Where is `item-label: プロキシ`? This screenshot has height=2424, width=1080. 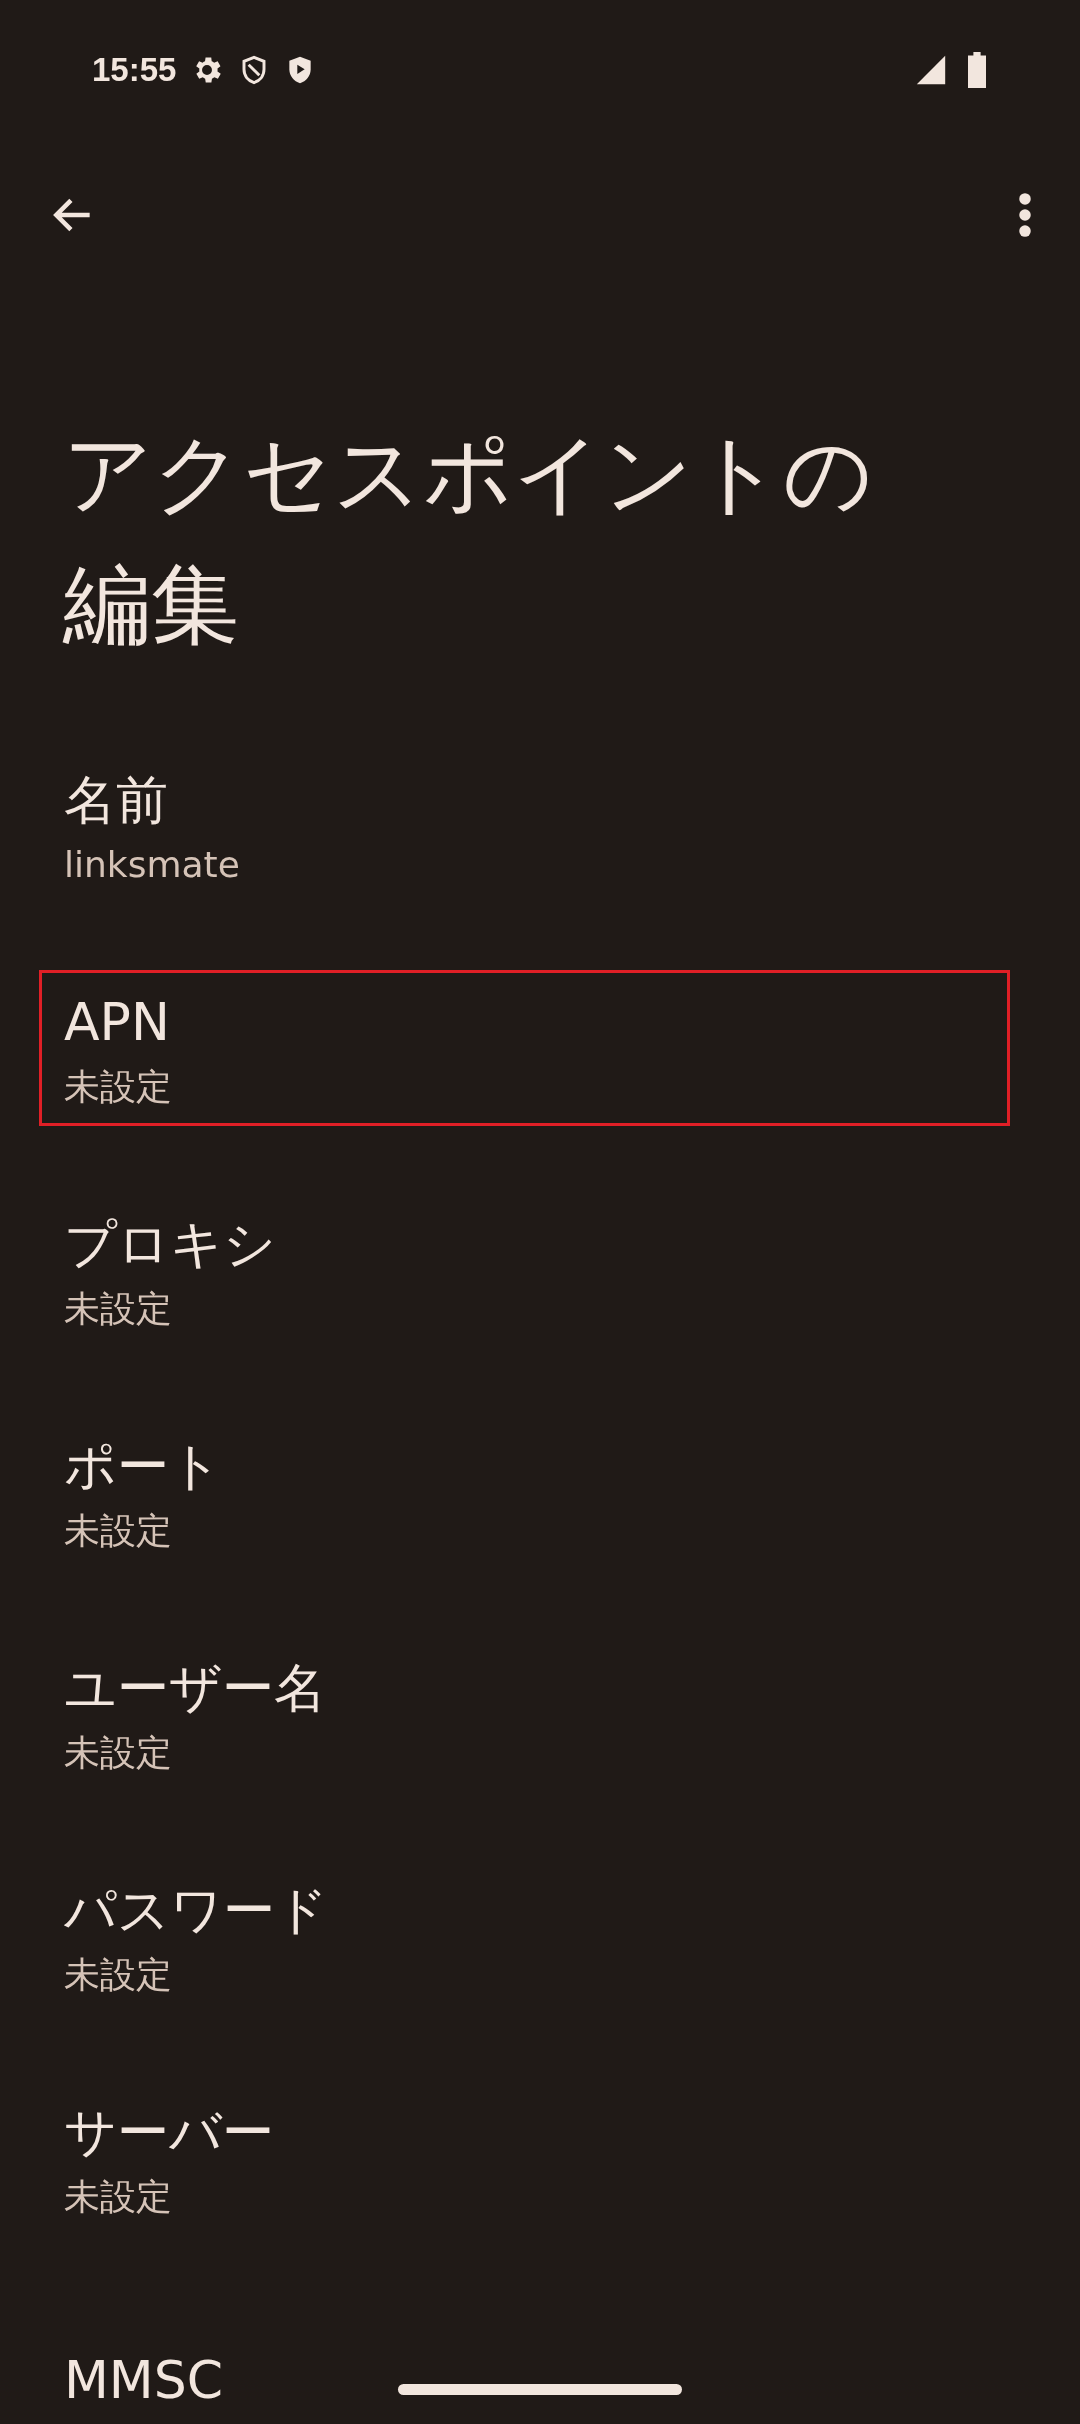 item-label: プロキシ is located at coordinates (170, 1244).